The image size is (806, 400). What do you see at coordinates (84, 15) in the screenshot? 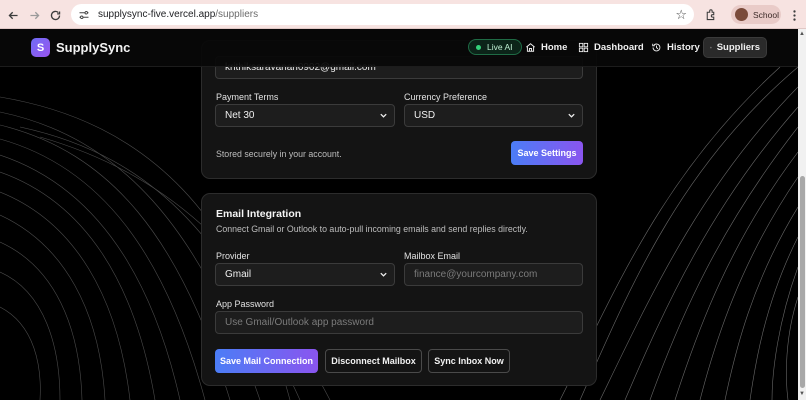
I see `site-settings-icon` at bounding box center [84, 15].